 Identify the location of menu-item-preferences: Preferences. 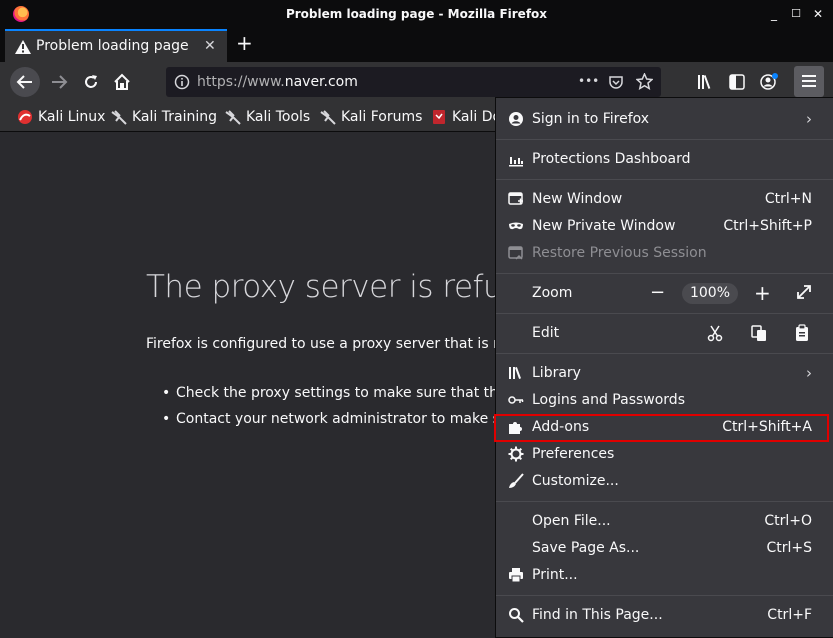
(664, 454).